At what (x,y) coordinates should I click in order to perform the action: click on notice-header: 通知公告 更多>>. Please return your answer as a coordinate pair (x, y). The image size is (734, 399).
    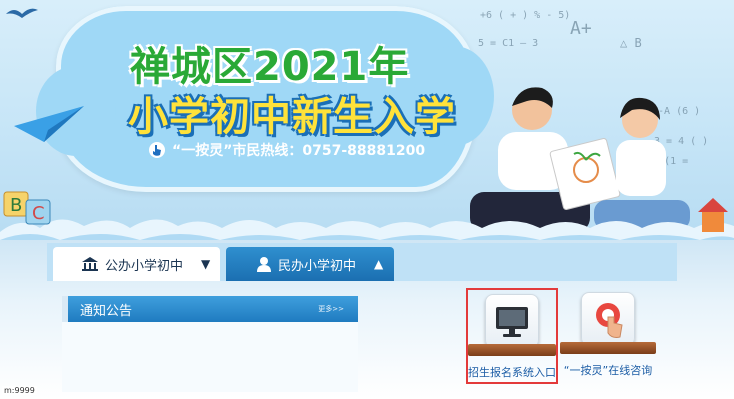
    Looking at the image, I should click on (210, 309).